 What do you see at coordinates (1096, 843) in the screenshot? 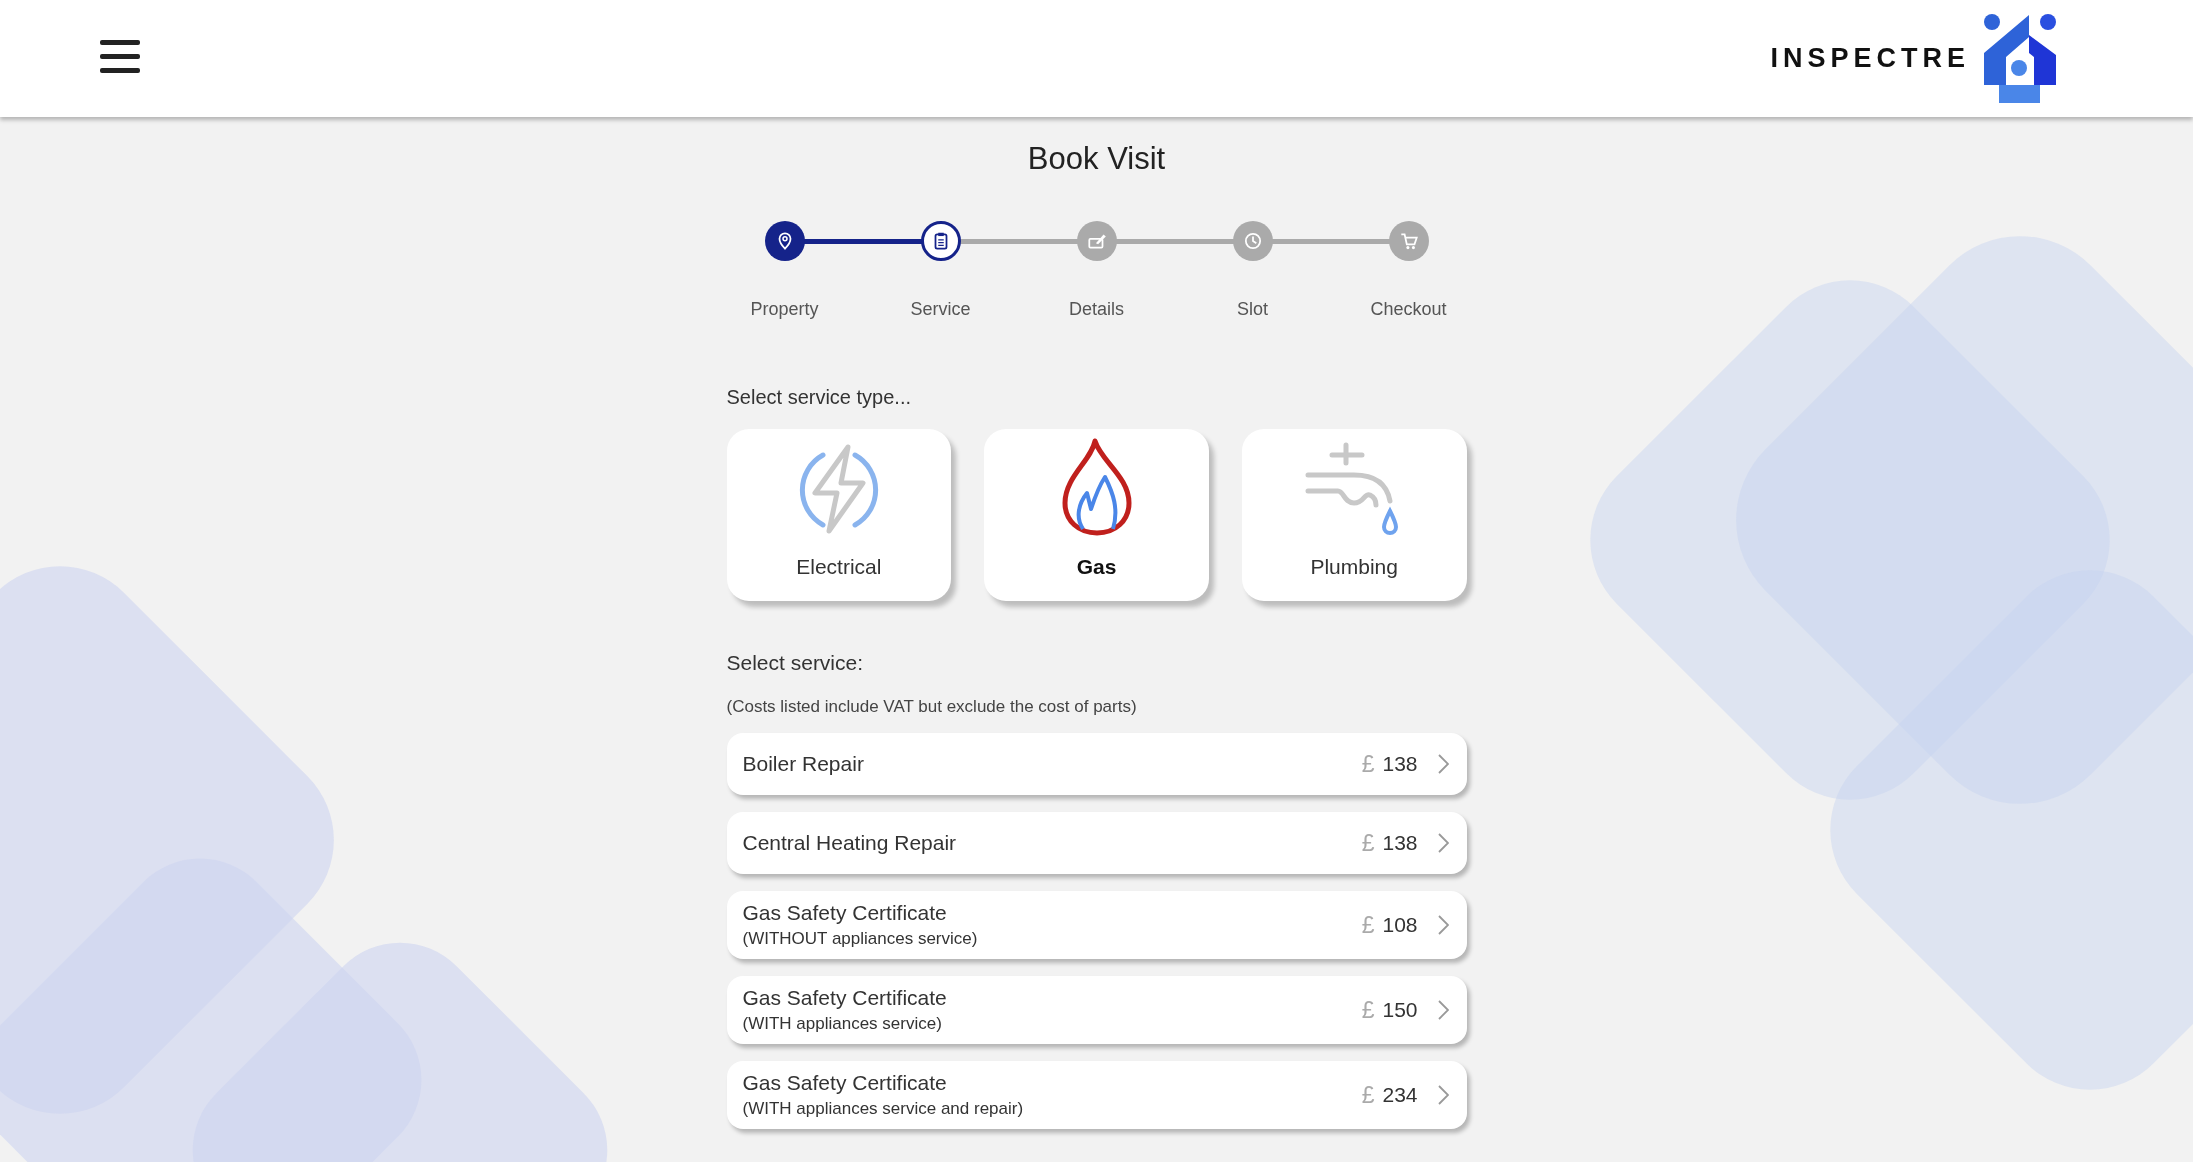
I see `service-row: Central Heating Repair £ 138` at bounding box center [1096, 843].